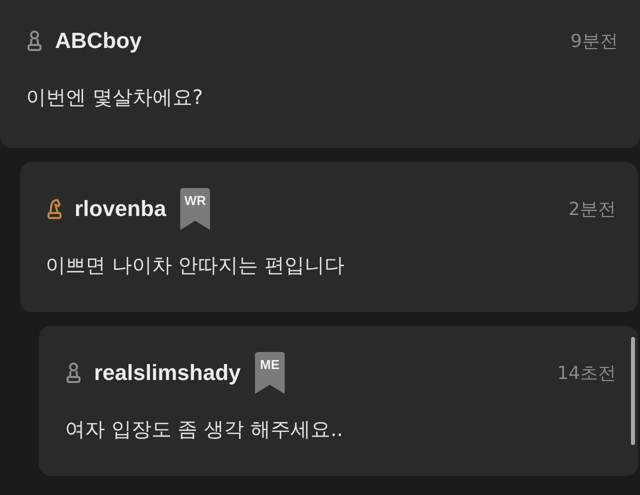 The image size is (640, 495). Describe the element at coordinates (586, 373) in the screenshot. I see `timestamp: 14초전` at that location.